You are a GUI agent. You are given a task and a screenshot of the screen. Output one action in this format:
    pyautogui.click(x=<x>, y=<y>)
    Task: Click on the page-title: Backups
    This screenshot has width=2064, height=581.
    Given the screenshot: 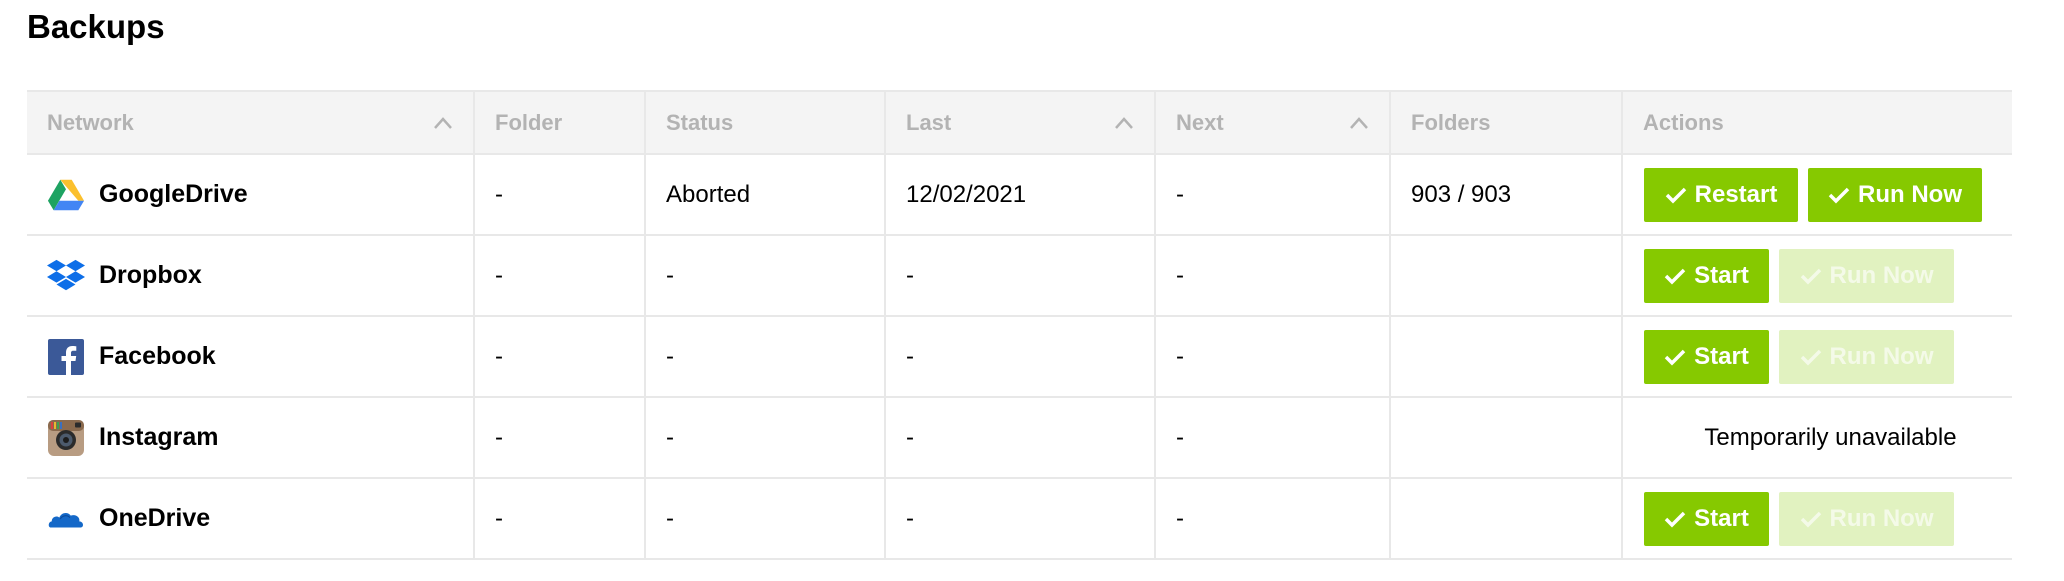 What is the action you would take?
    pyautogui.click(x=96, y=26)
    